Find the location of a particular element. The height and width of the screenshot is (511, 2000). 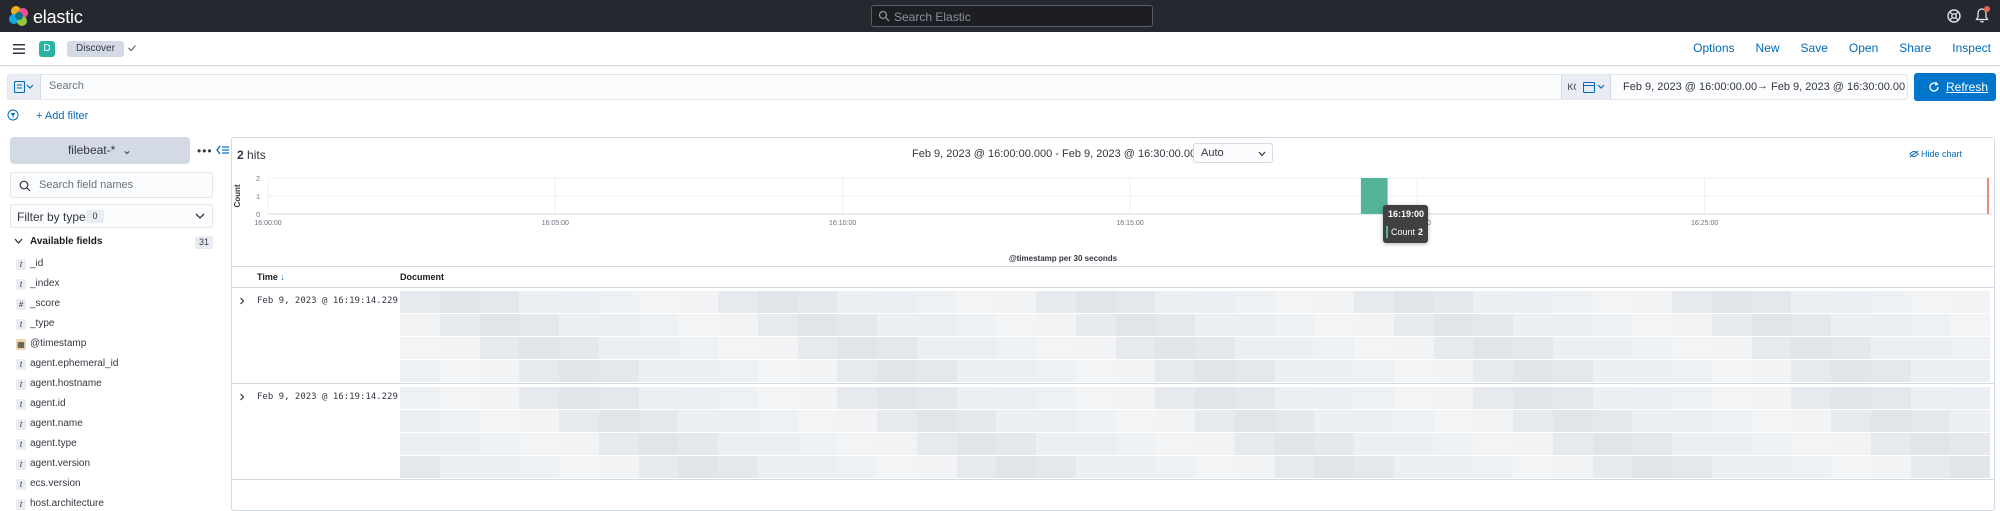

end-date: Feb 9, 2023 @ 16:30:00.00 is located at coordinates (1838, 87).